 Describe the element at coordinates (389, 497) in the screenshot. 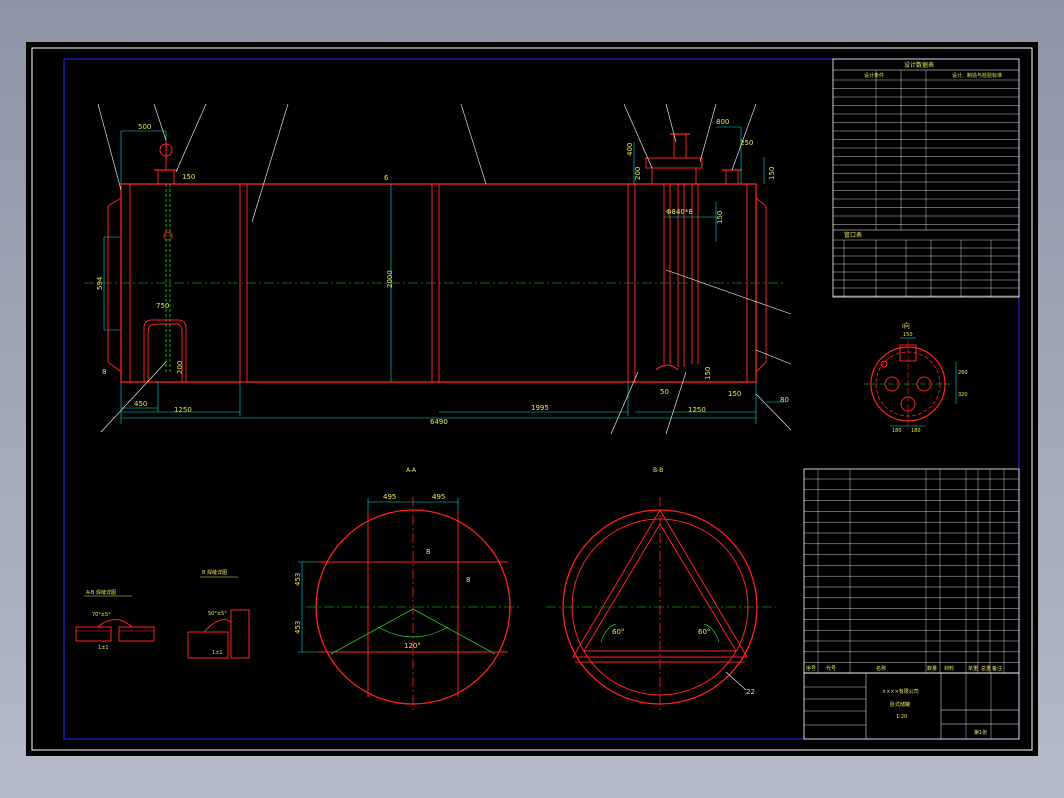

I see `section-a-dim-495-left: 495` at that location.